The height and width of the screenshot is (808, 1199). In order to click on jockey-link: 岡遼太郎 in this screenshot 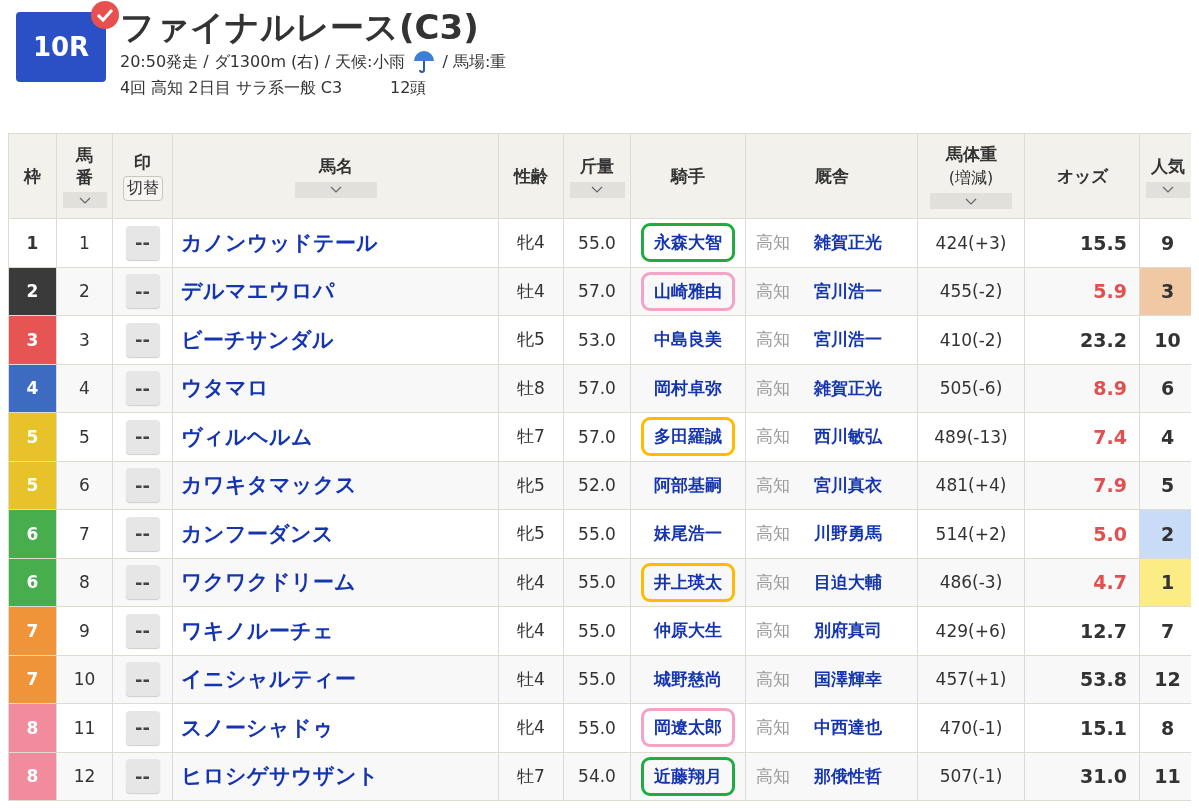, I will do `click(688, 728)`.